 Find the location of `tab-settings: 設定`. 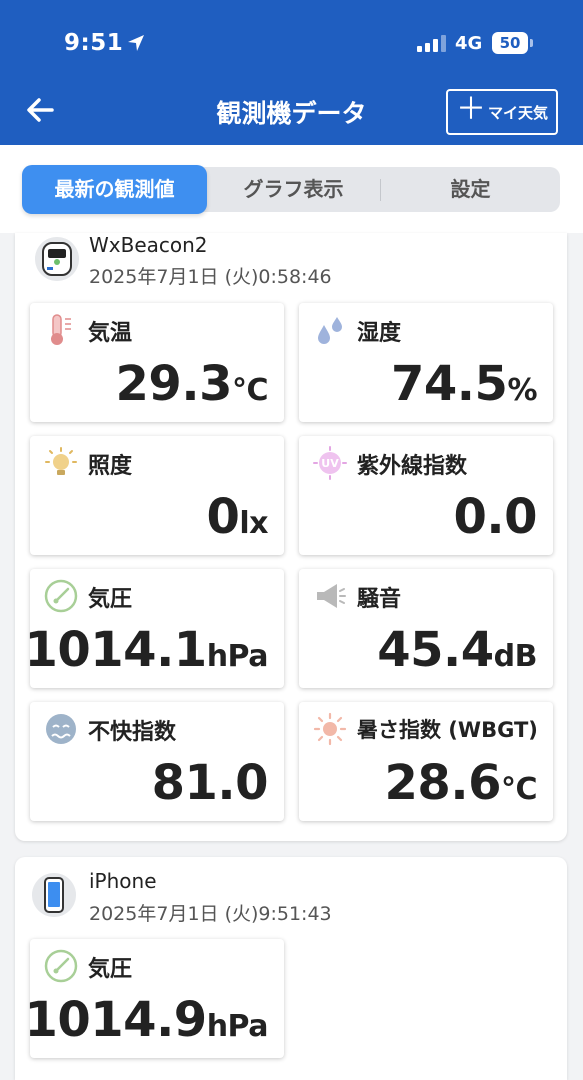

tab-settings: 設定 is located at coordinates (470, 189).